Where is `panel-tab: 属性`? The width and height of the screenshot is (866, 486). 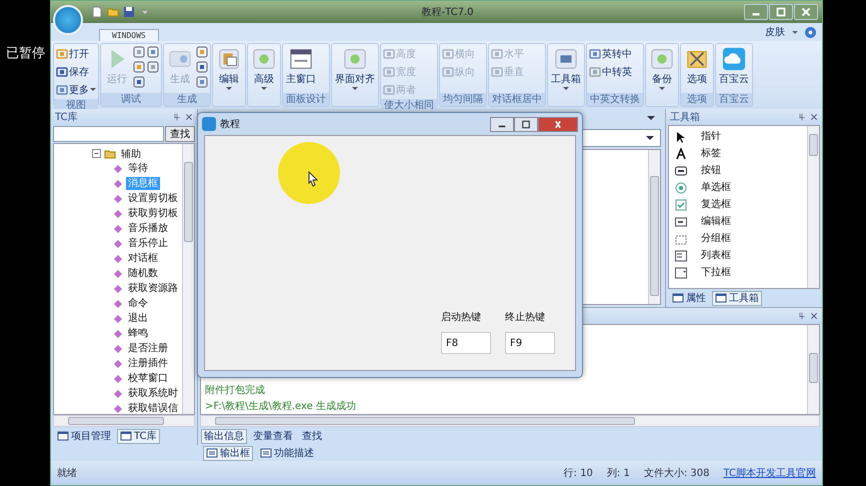
panel-tab: 属性 is located at coordinates (689, 298).